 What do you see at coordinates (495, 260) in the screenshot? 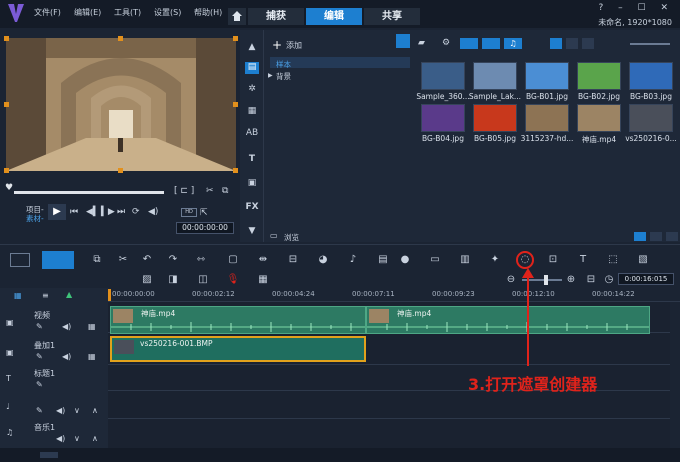
I see `track-motion-icon: ✦` at bounding box center [495, 260].